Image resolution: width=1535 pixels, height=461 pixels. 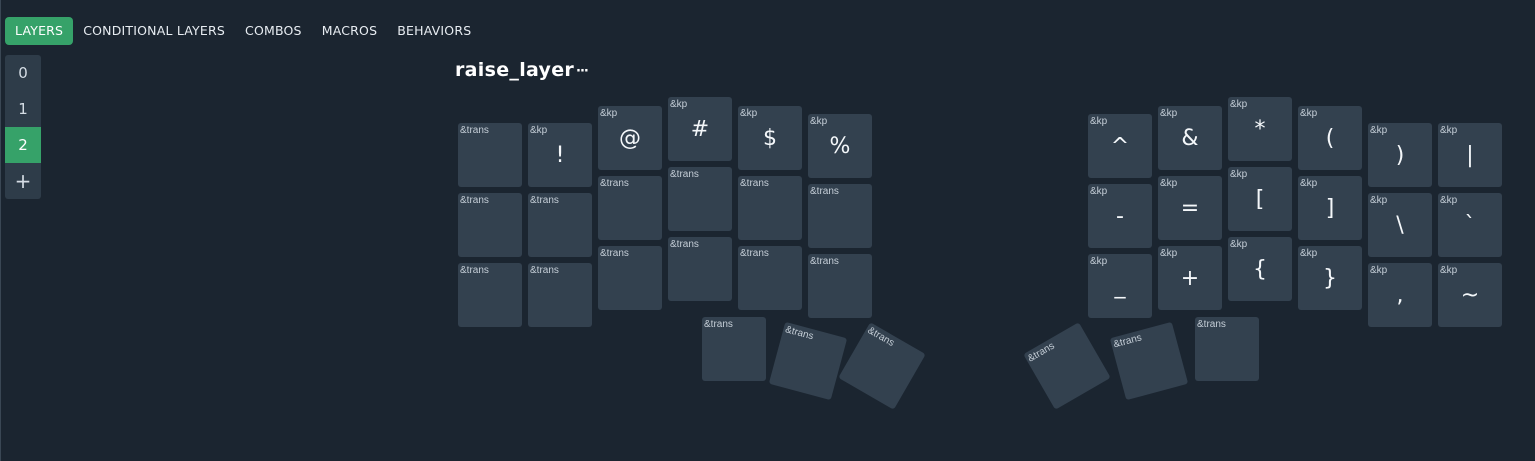 I want to click on key-30: &kp _, so click(x=1120, y=286).